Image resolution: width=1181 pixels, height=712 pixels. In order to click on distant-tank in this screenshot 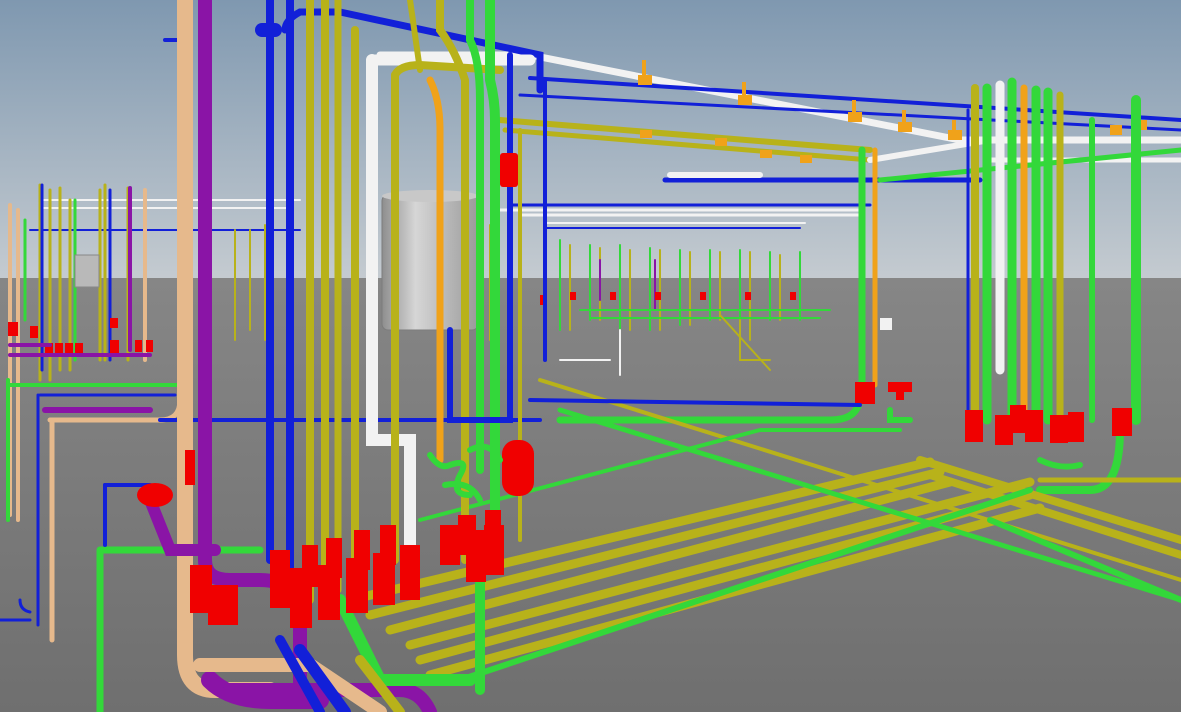, I will do `click(87, 271)`.